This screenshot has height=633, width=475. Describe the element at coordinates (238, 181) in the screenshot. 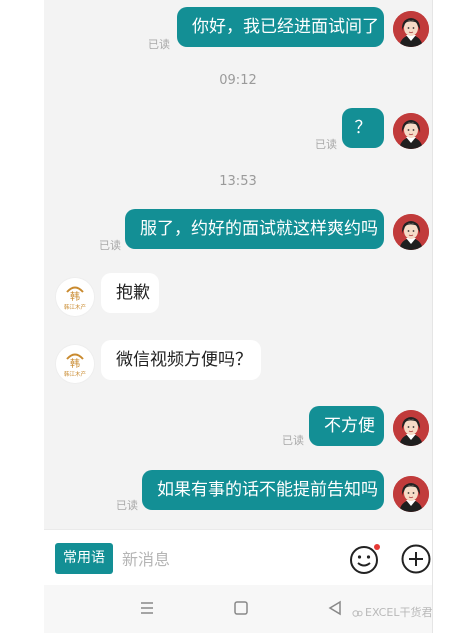

I see `timestamp: 13:53` at that location.